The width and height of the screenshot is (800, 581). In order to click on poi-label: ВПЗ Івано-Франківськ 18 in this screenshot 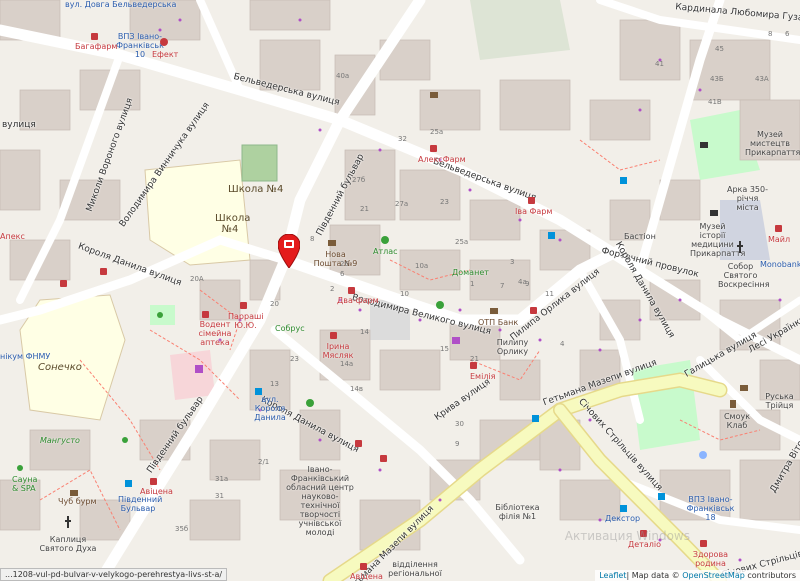, I will do `click(710, 508)`.